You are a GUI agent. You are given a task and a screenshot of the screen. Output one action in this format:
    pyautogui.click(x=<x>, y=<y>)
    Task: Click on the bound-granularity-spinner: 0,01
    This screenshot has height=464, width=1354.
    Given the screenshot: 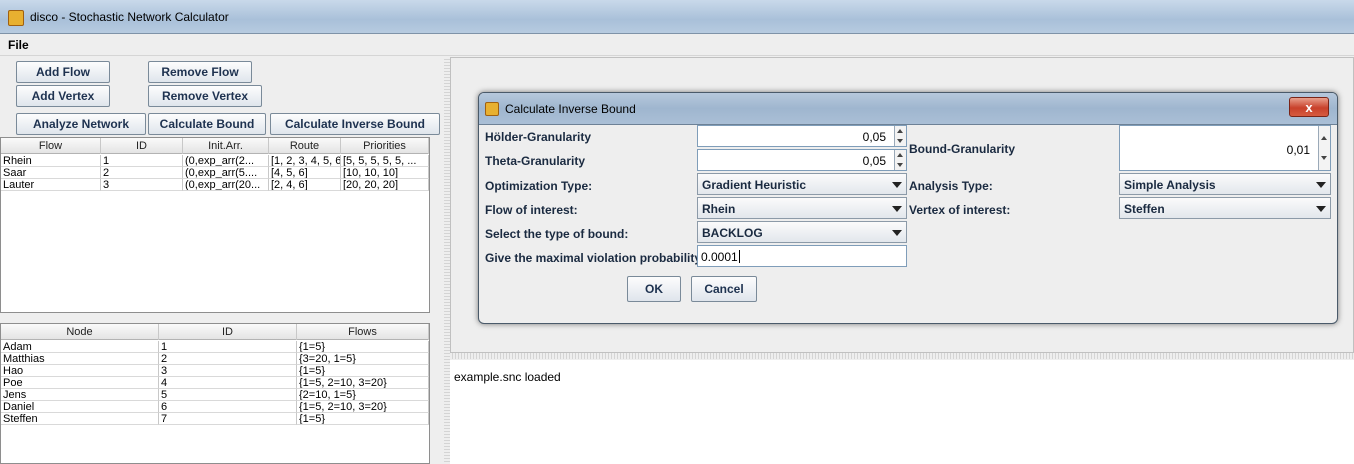 What is the action you would take?
    pyautogui.click(x=1225, y=148)
    